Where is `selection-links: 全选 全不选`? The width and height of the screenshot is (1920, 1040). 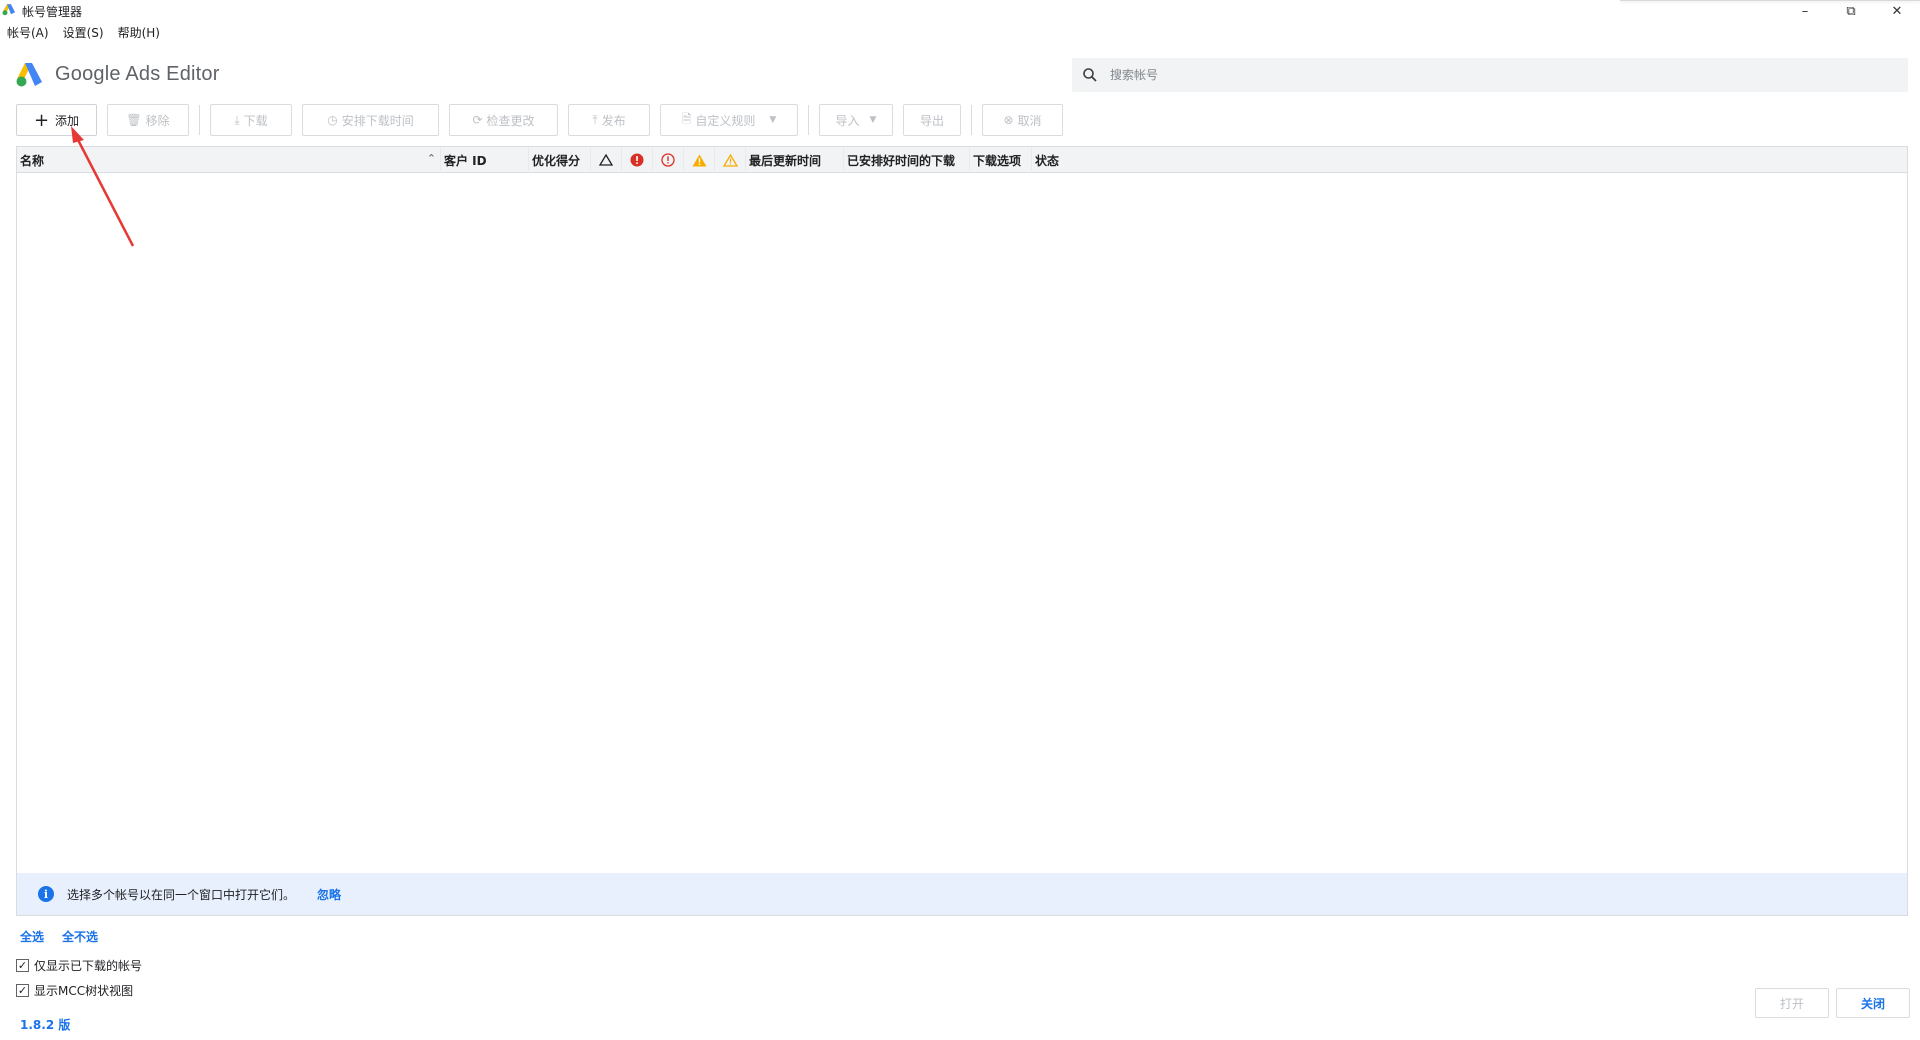
selection-links: 全选 全不选 is located at coordinates (59, 936).